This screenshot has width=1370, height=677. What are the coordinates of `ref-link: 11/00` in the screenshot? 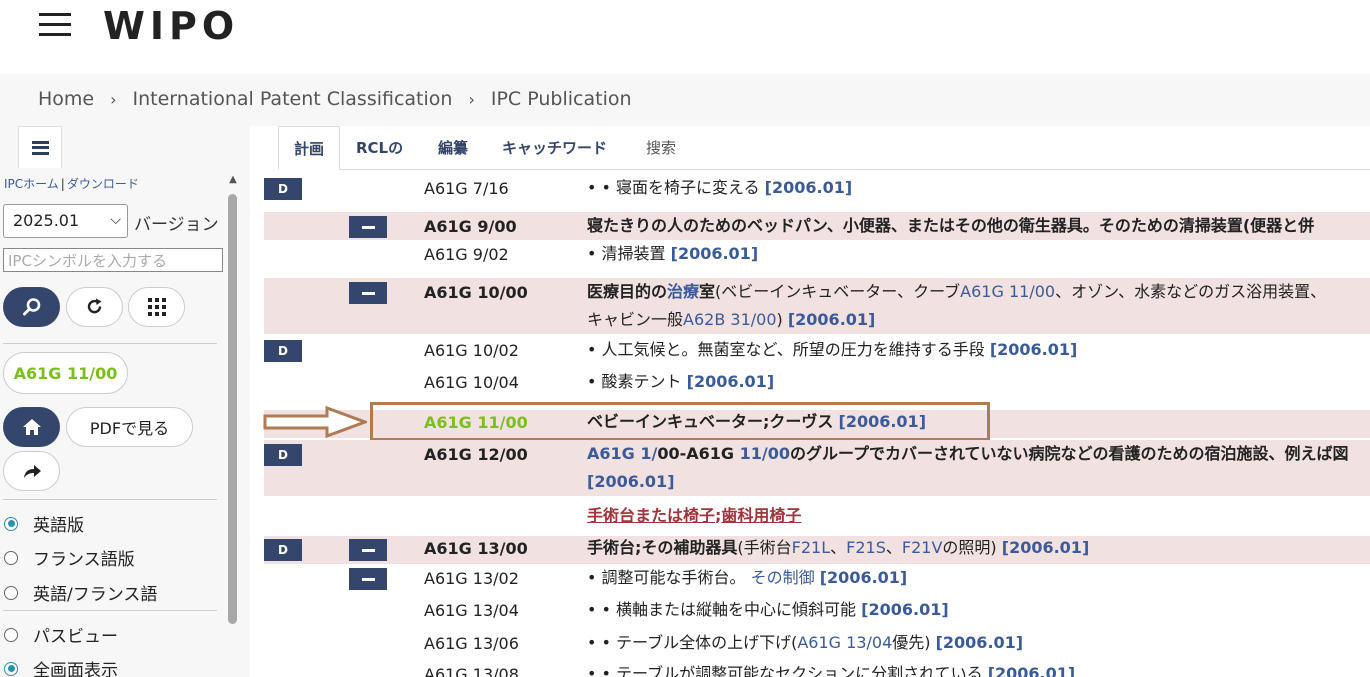 It's located at (765, 453).